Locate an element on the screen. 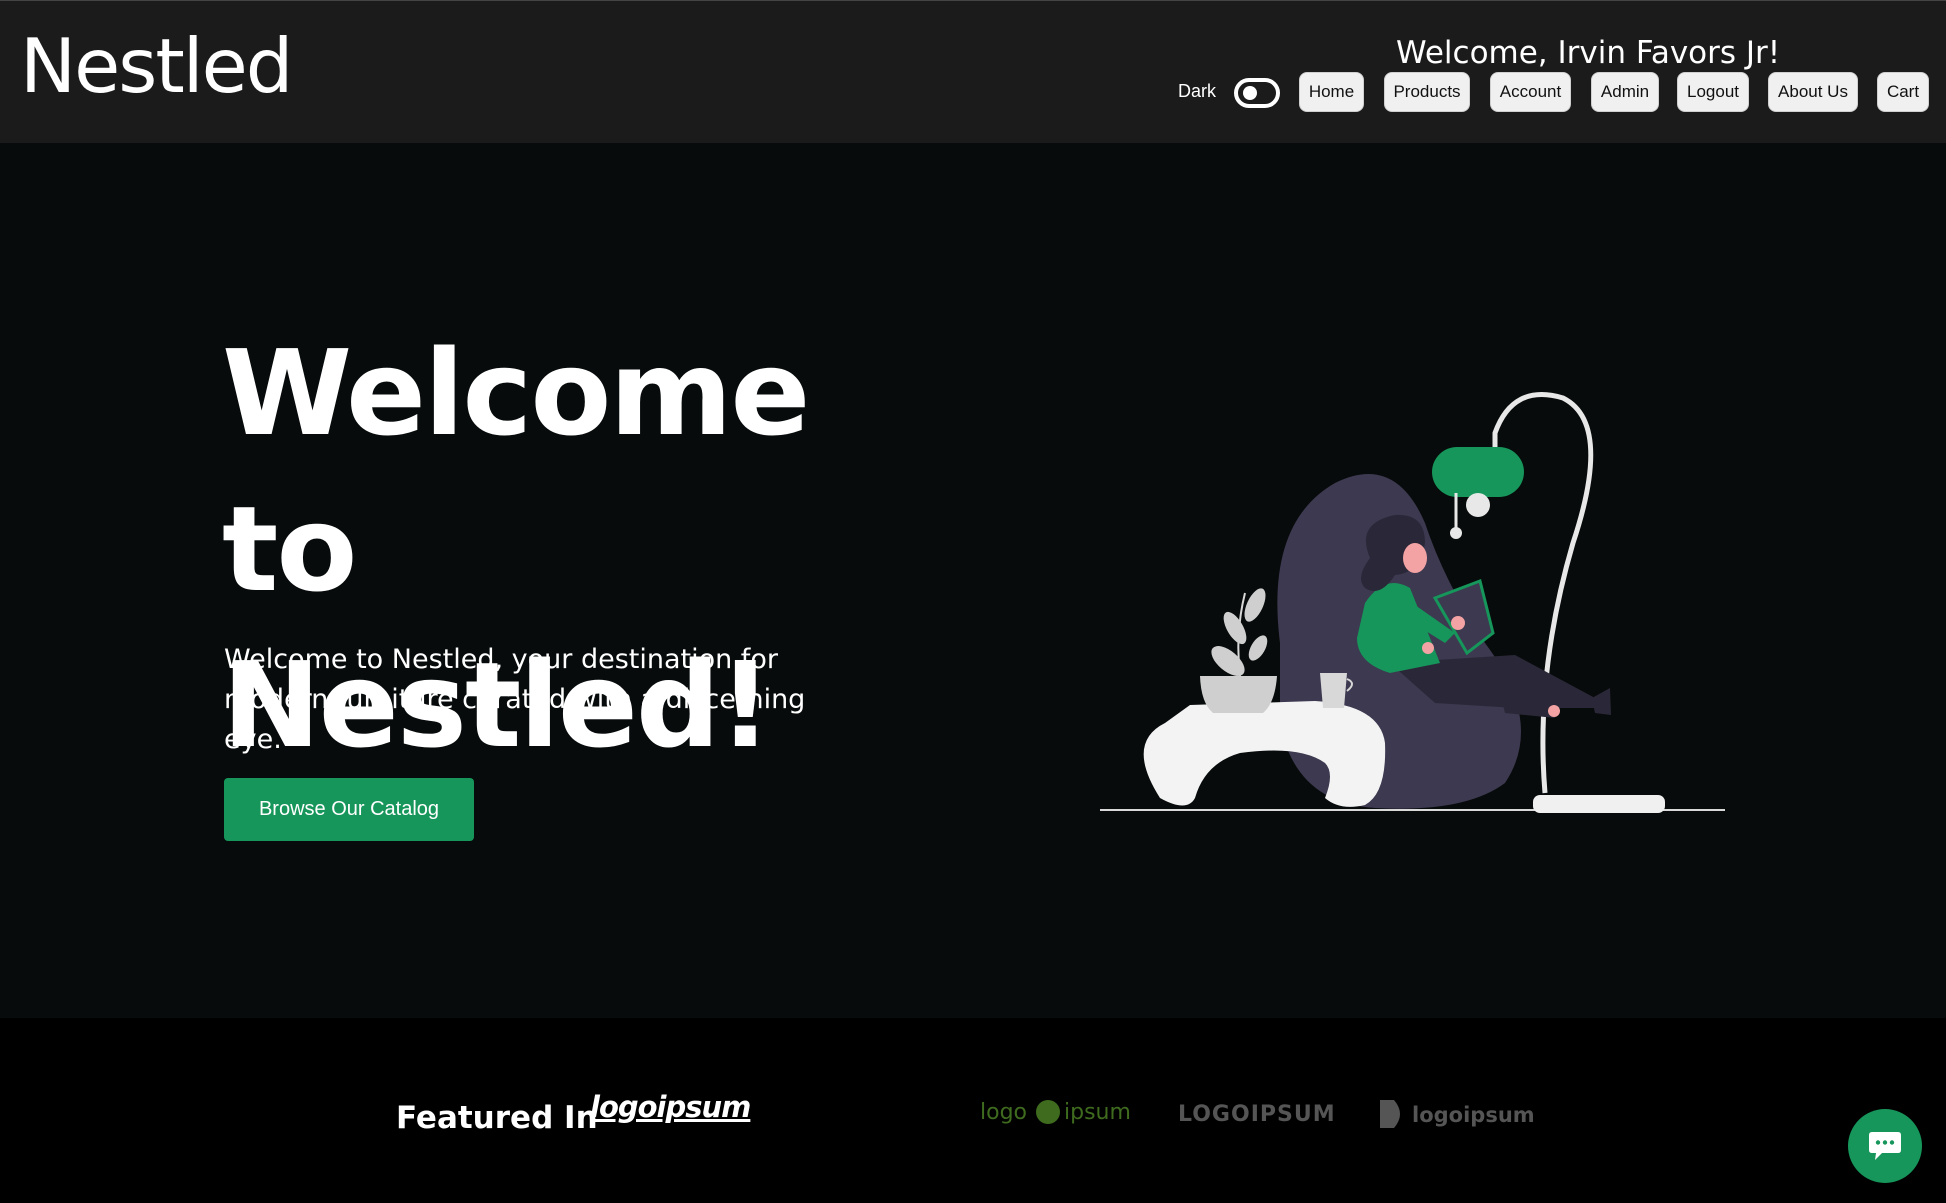  nav-cart-button: Cart is located at coordinates (1903, 92).